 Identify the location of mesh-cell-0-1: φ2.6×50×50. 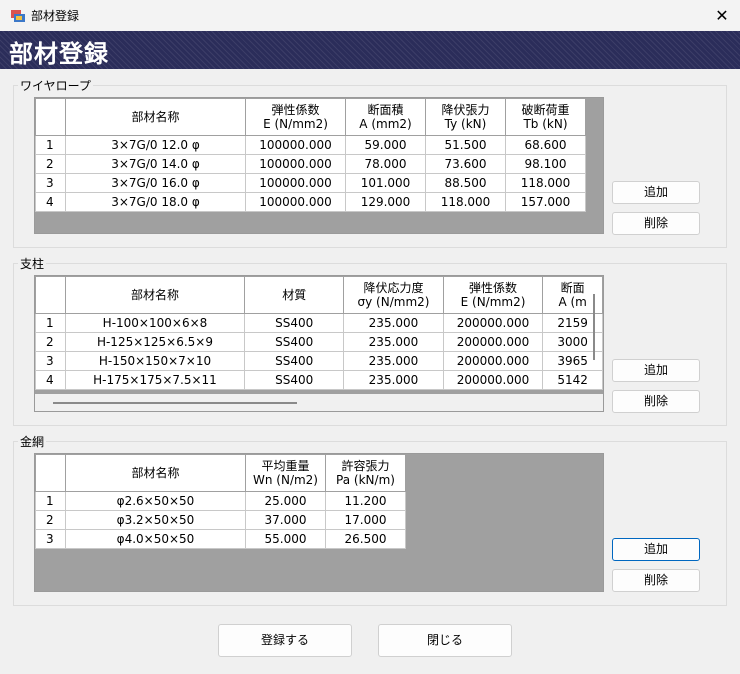
(155, 501).